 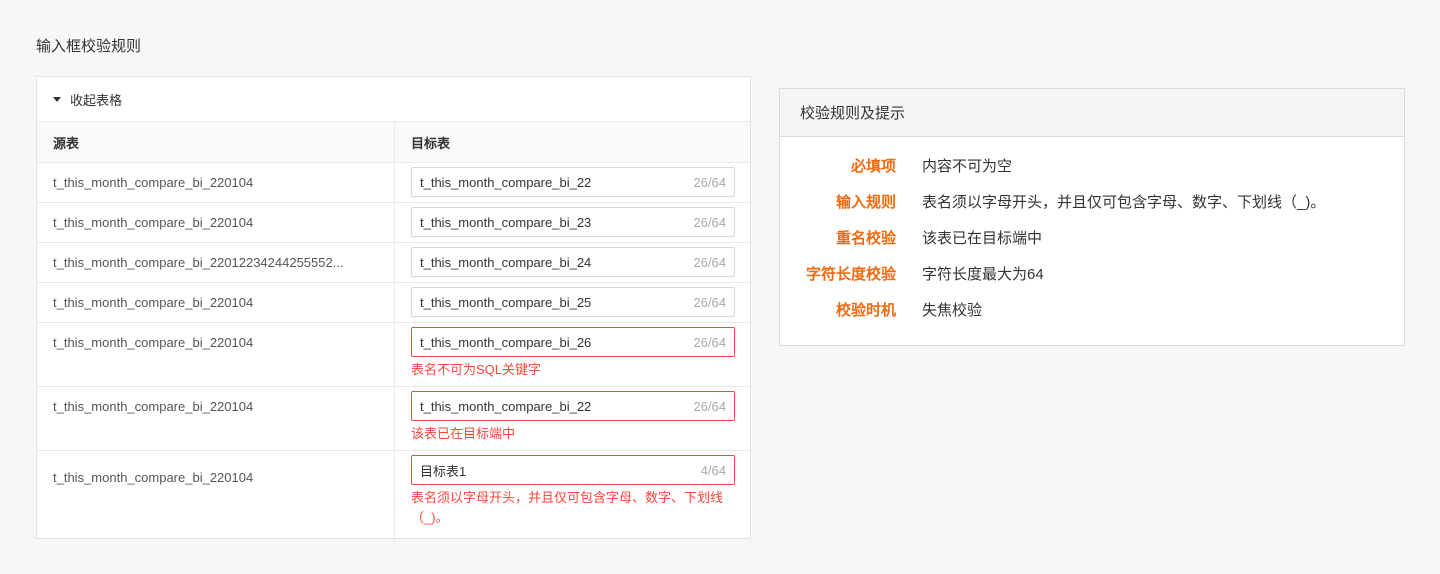 What do you see at coordinates (476, 369) in the screenshot?
I see `error-message: 表名不可为SQL关键字` at bounding box center [476, 369].